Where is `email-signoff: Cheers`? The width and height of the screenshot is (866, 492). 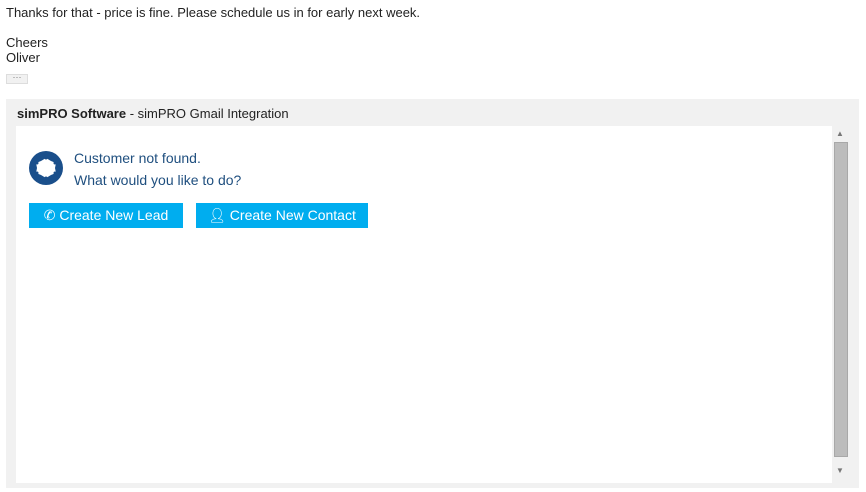
email-signoff: Cheers is located at coordinates (27, 42).